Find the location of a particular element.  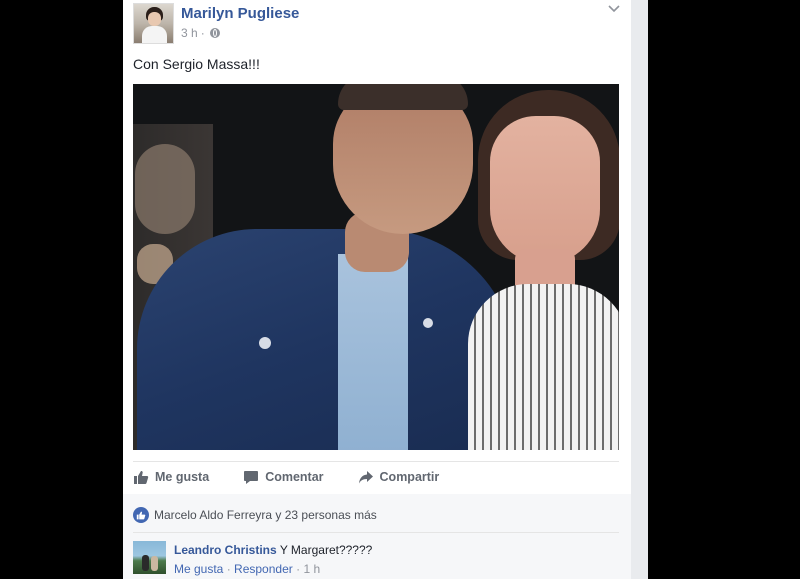

like-button: Me gusta is located at coordinates (171, 477).